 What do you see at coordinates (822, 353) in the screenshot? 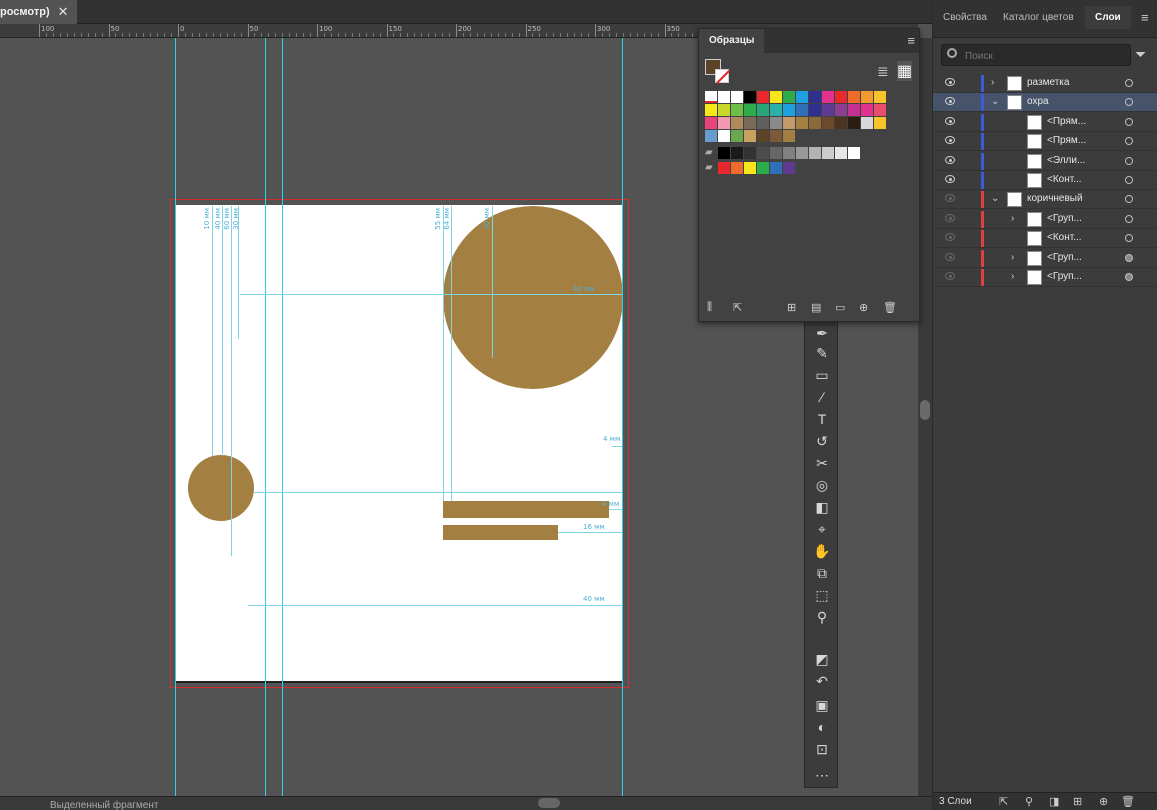
I see `pen-tool-icon: ✎` at bounding box center [822, 353].